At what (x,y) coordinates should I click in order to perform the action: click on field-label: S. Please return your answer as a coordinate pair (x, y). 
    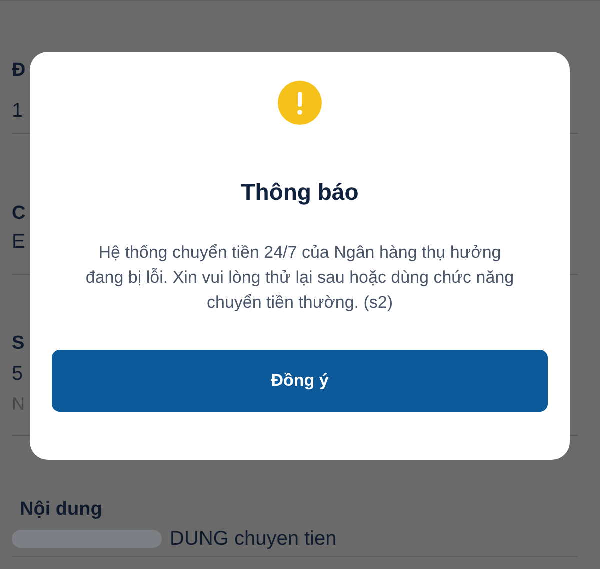
    Looking at the image, I should click on (18, 344).